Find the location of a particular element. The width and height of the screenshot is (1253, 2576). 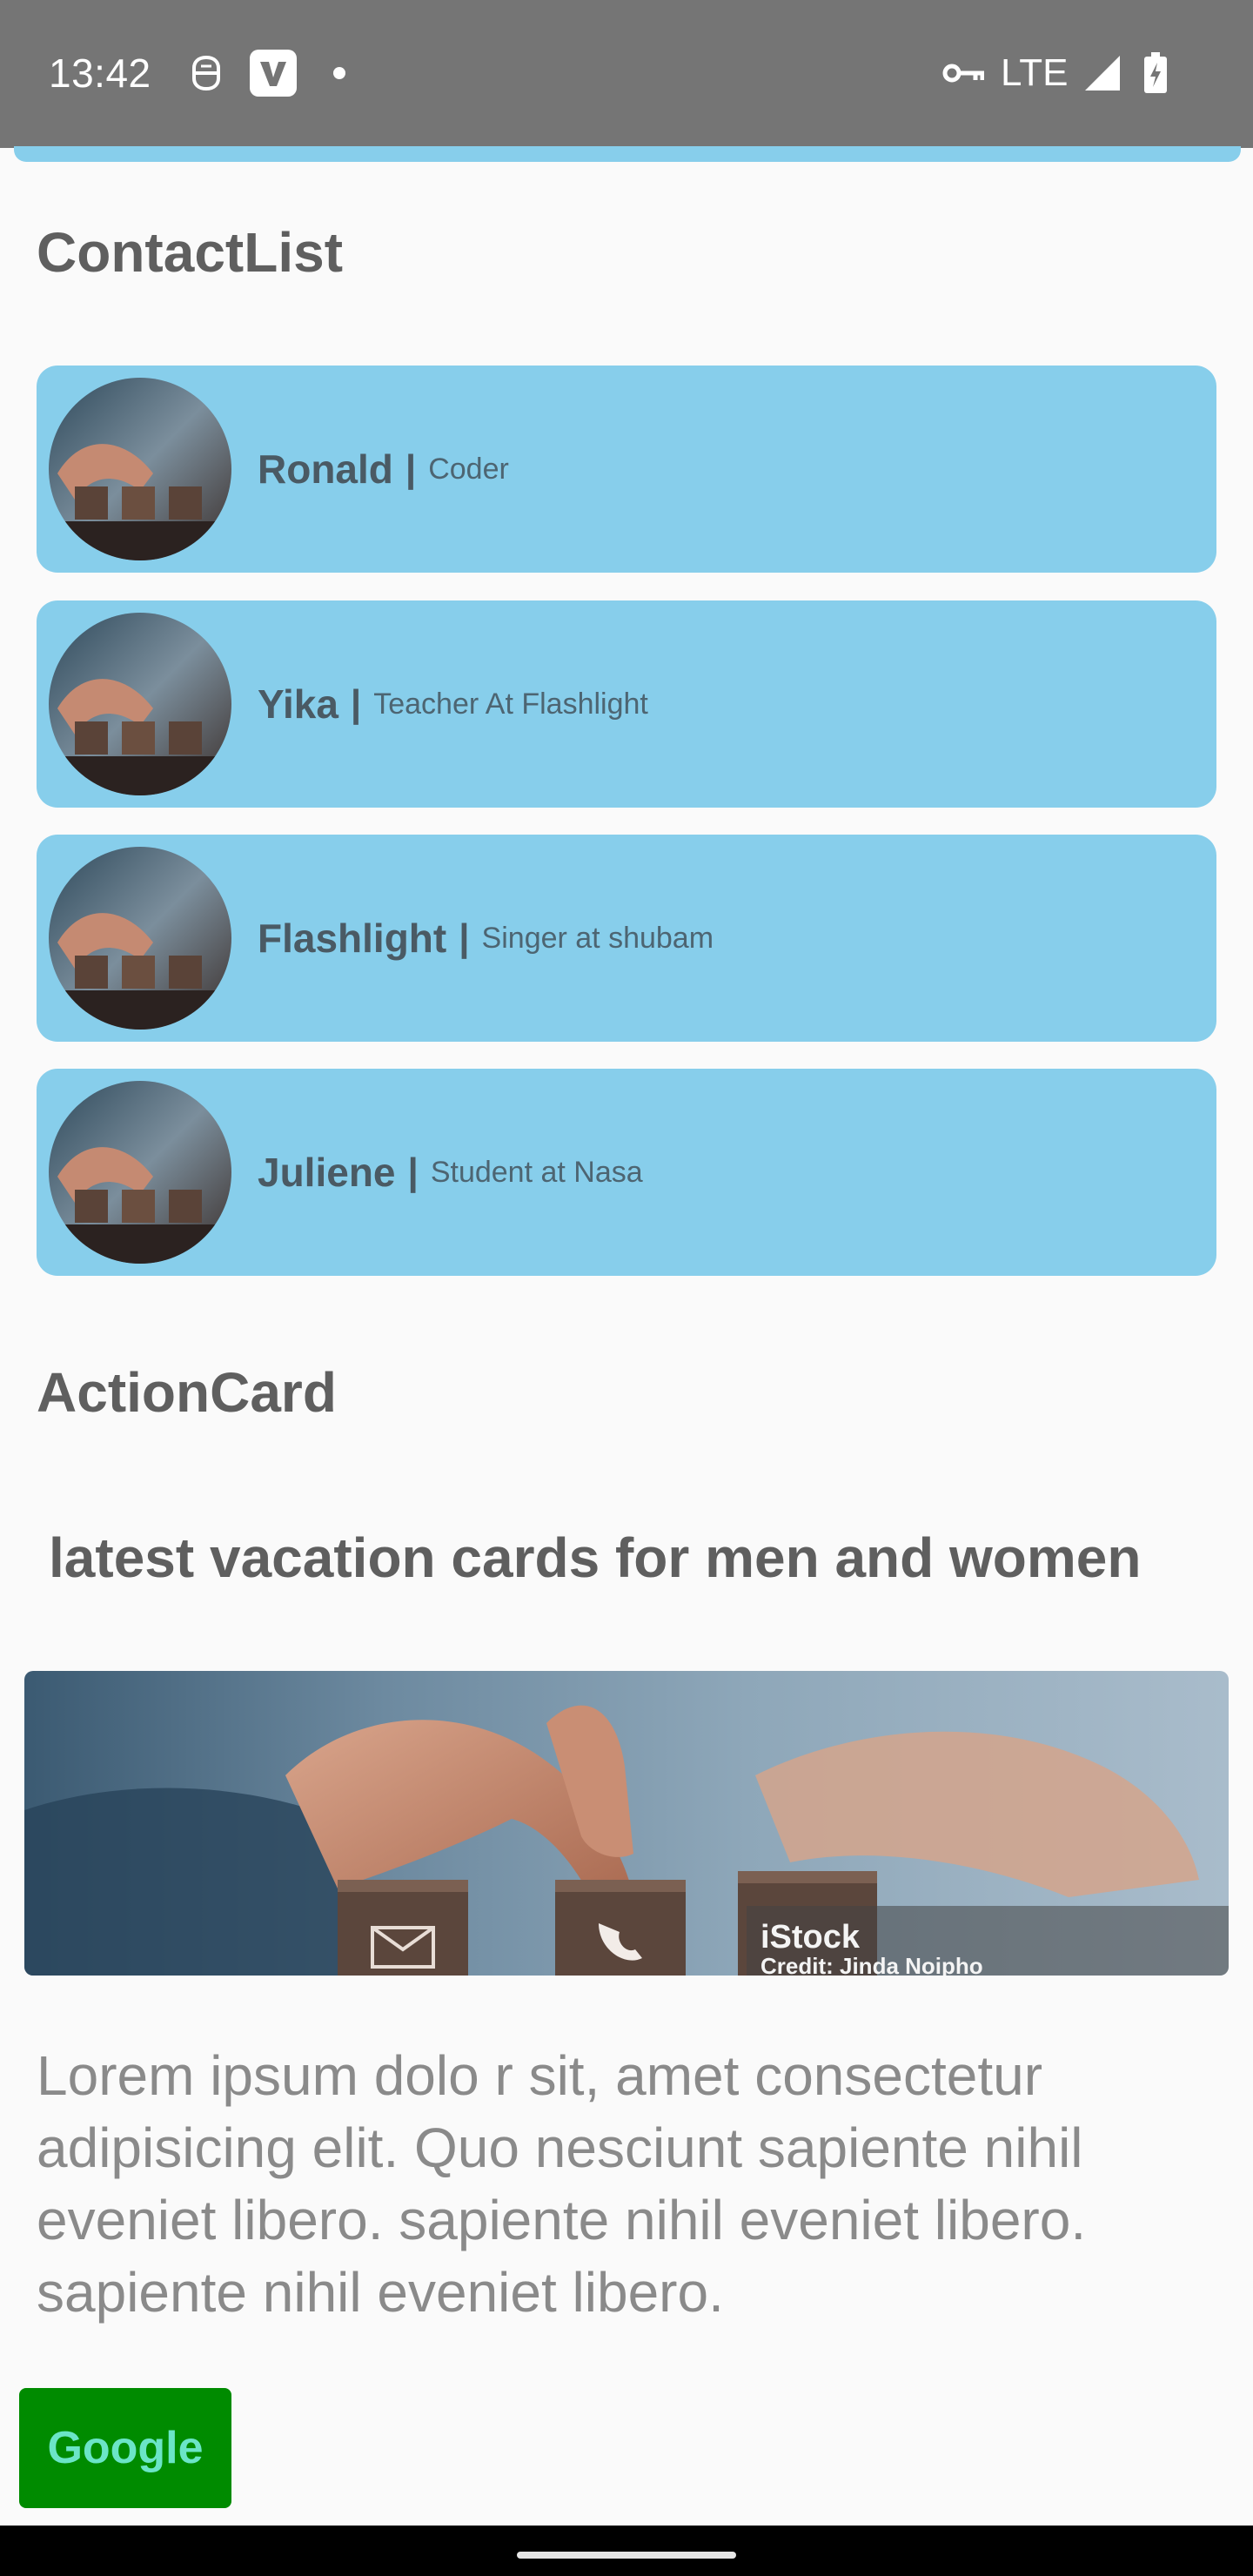

contact-role: Teacher At Flashlight is located at coordinates (510, 704).